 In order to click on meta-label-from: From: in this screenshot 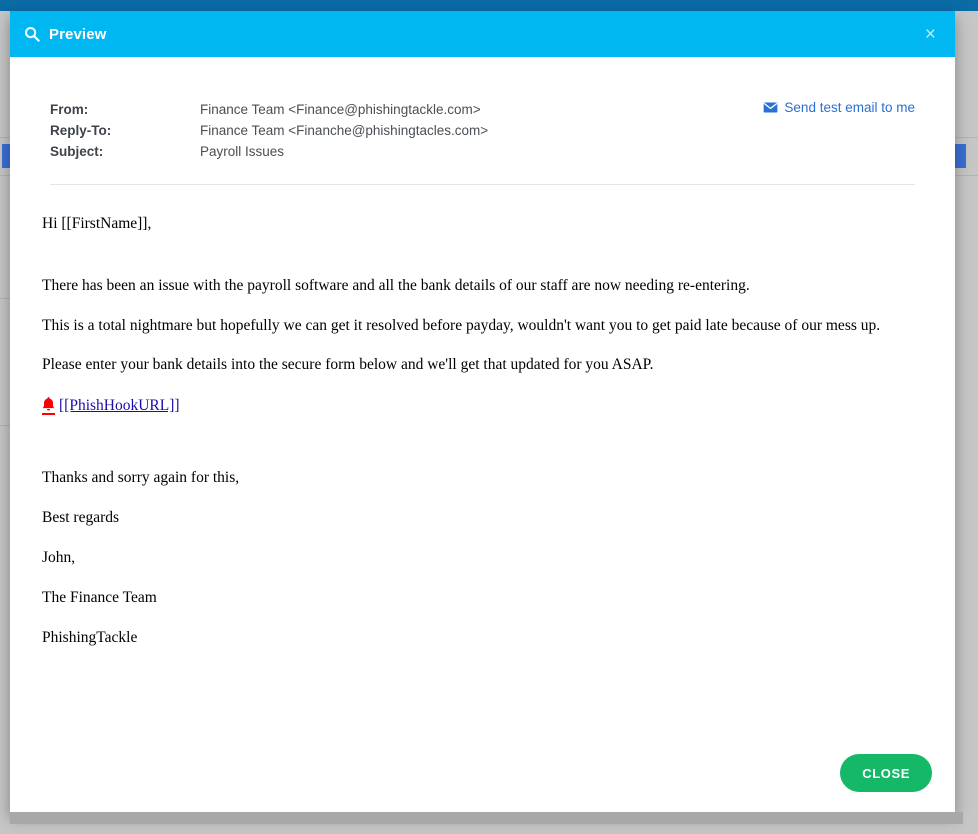, I will do `click(69, 109)`.